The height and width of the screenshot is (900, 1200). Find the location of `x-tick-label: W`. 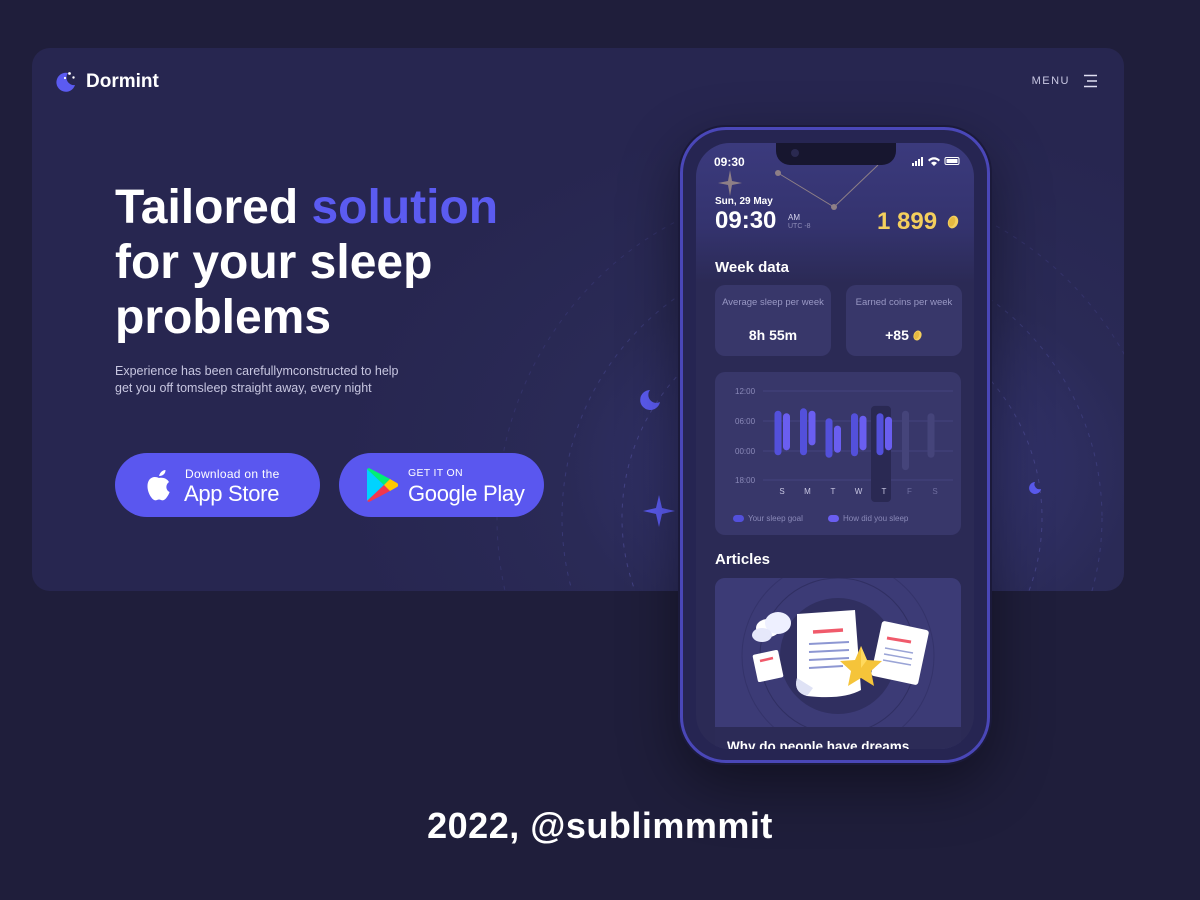

x-tick-label: W is located at coordinates (859, 491).